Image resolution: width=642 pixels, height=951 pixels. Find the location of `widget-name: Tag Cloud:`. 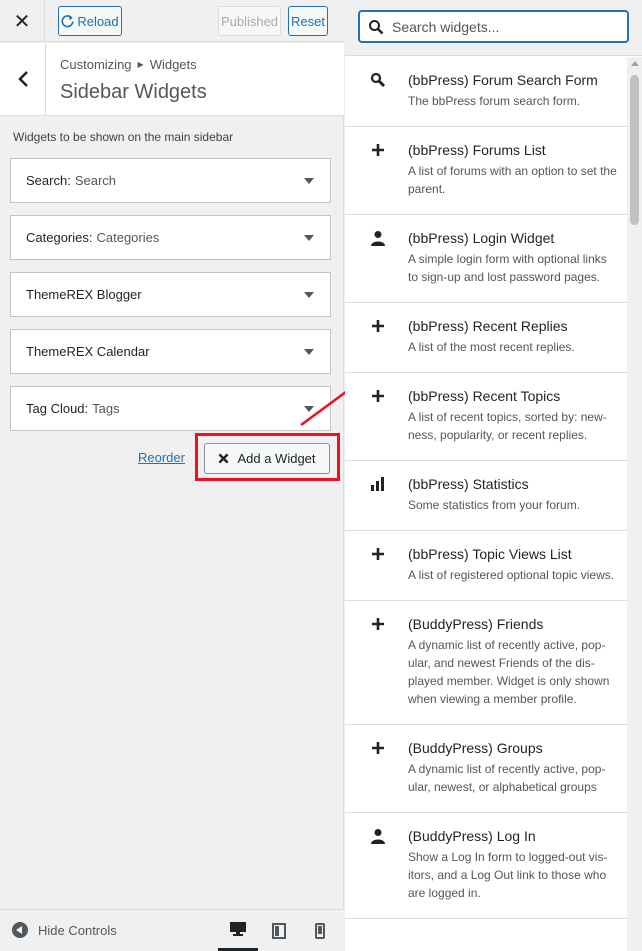

widget-name: Tag Cloud: is located at coordinates (57, 408).